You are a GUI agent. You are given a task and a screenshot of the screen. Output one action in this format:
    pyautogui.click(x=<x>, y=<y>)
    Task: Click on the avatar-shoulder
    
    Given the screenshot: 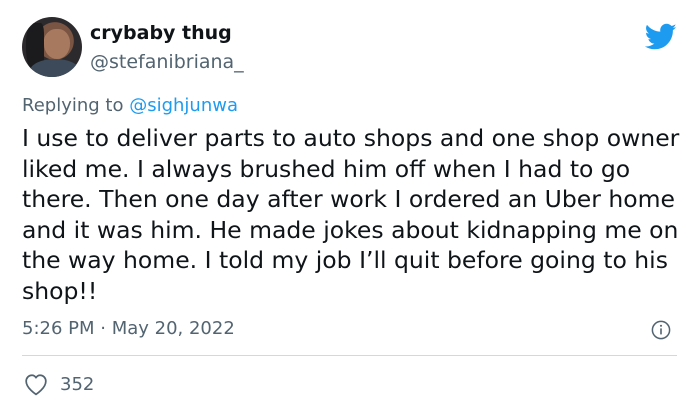 What is the action you would take?
    pyautogui.click(x=55, y=68)
    